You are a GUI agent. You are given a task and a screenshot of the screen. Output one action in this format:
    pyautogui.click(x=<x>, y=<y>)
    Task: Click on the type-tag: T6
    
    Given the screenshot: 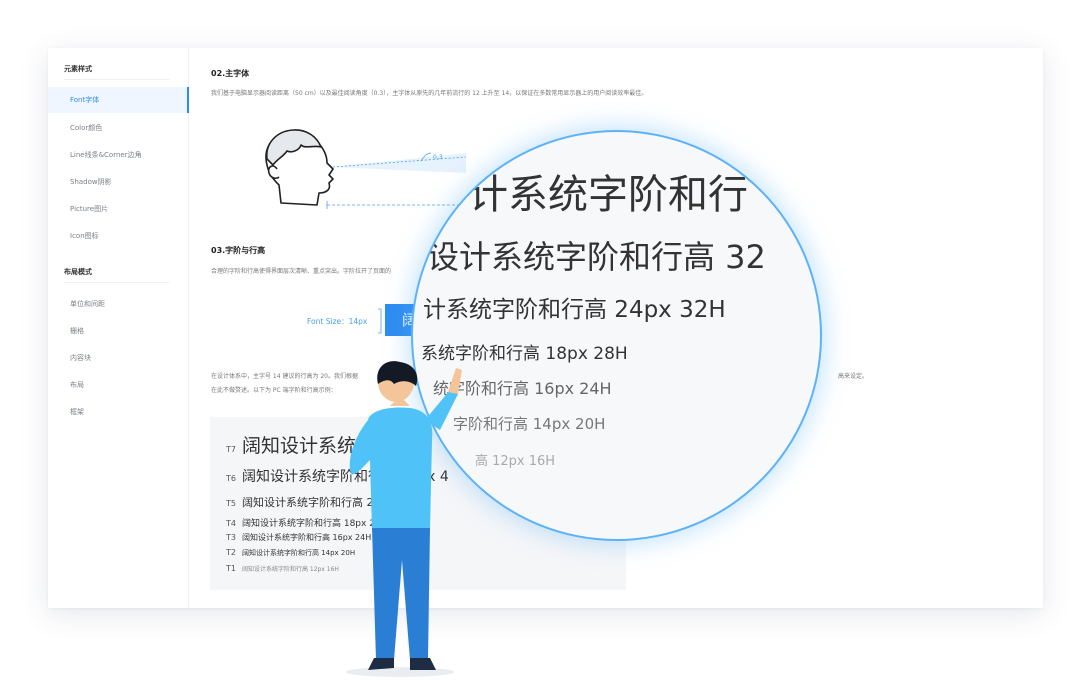 What is the action you would take?
    pyautogui.click(x=231, y=478)
    